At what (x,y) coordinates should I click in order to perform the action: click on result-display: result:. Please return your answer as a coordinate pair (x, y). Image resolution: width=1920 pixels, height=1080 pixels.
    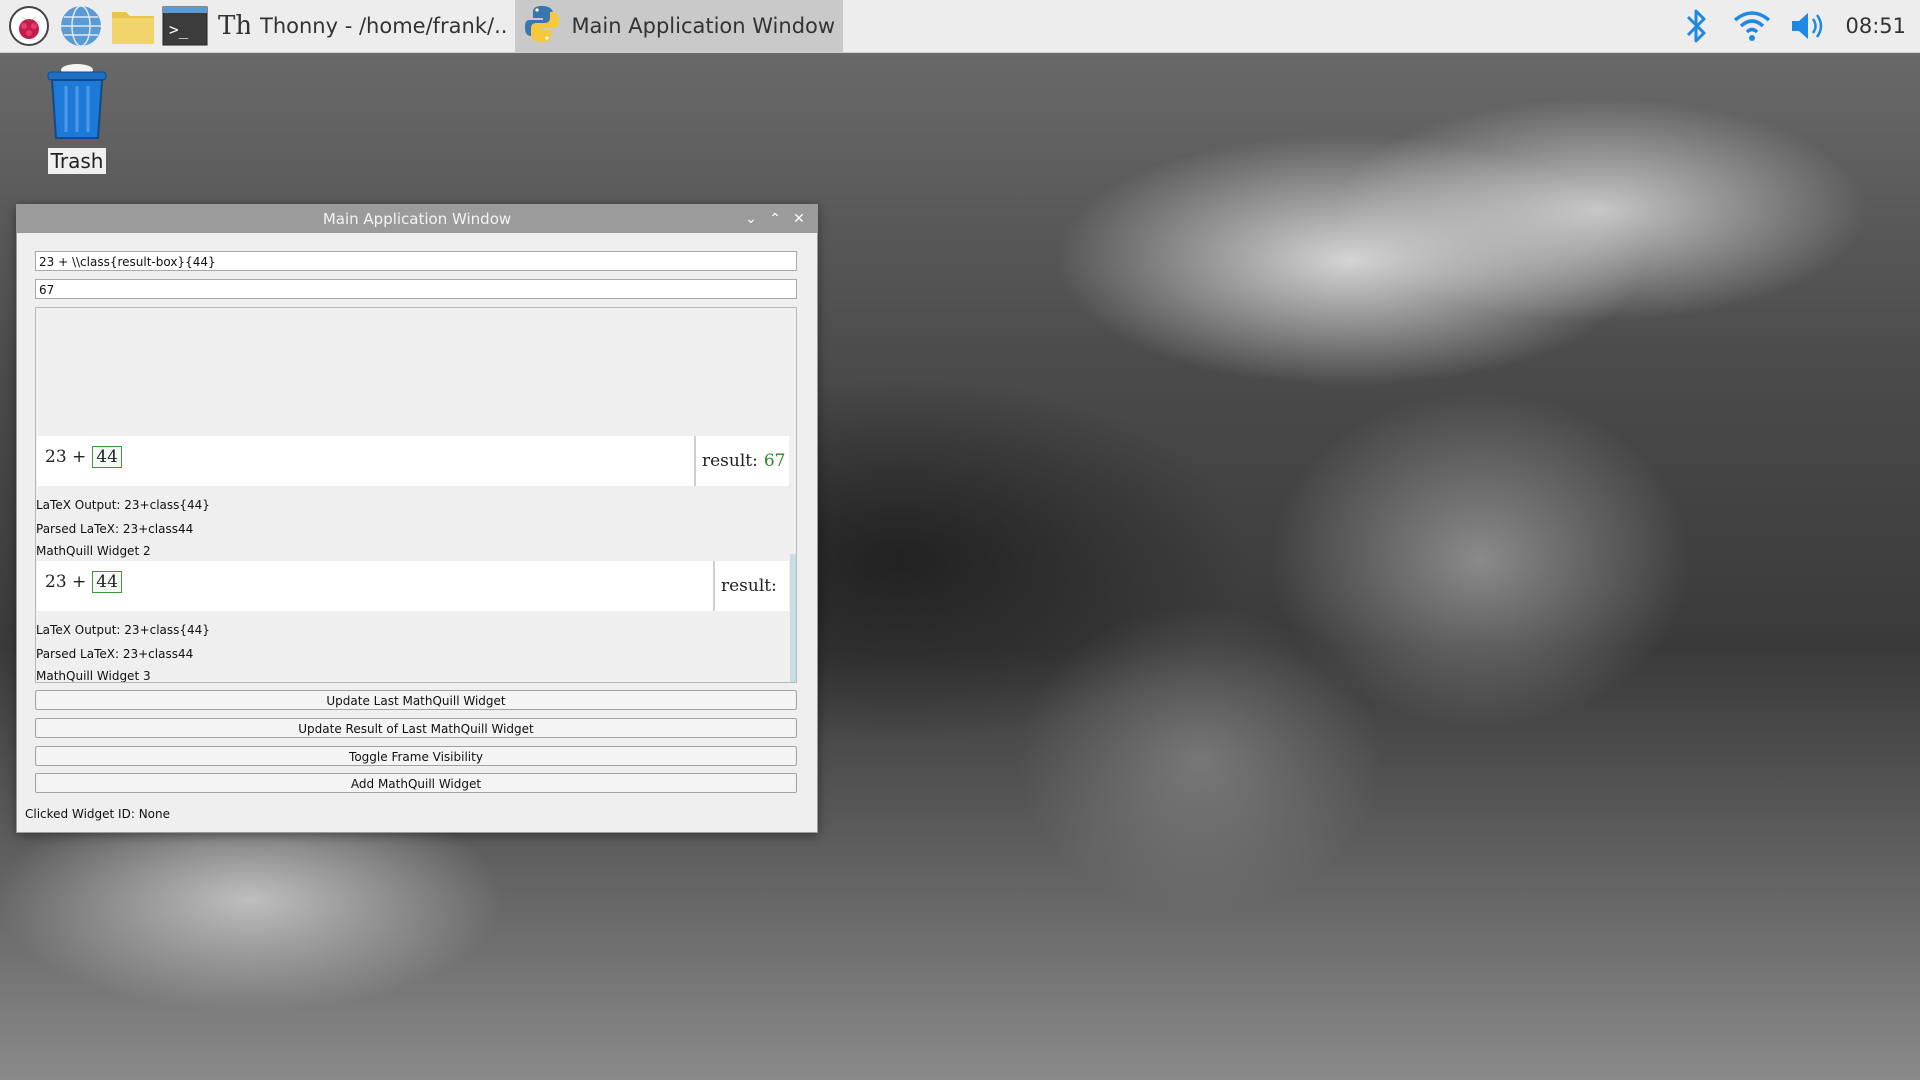
    Looking at the image, I should click on (751, 586).